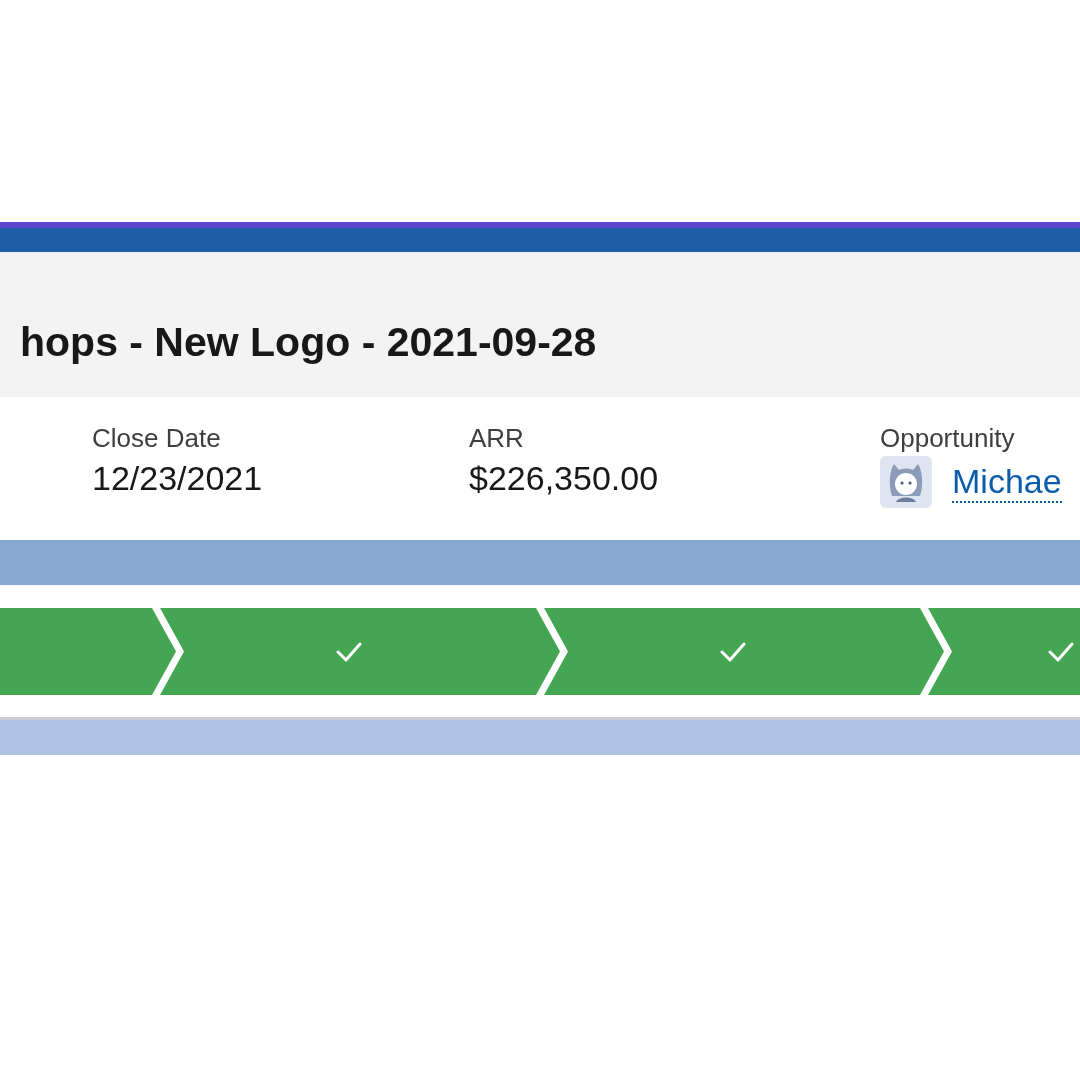  What do you see at coordinates (156, 438) in the screenshot?
I see `field-label: Close Date` at bounding box center [156, 438].